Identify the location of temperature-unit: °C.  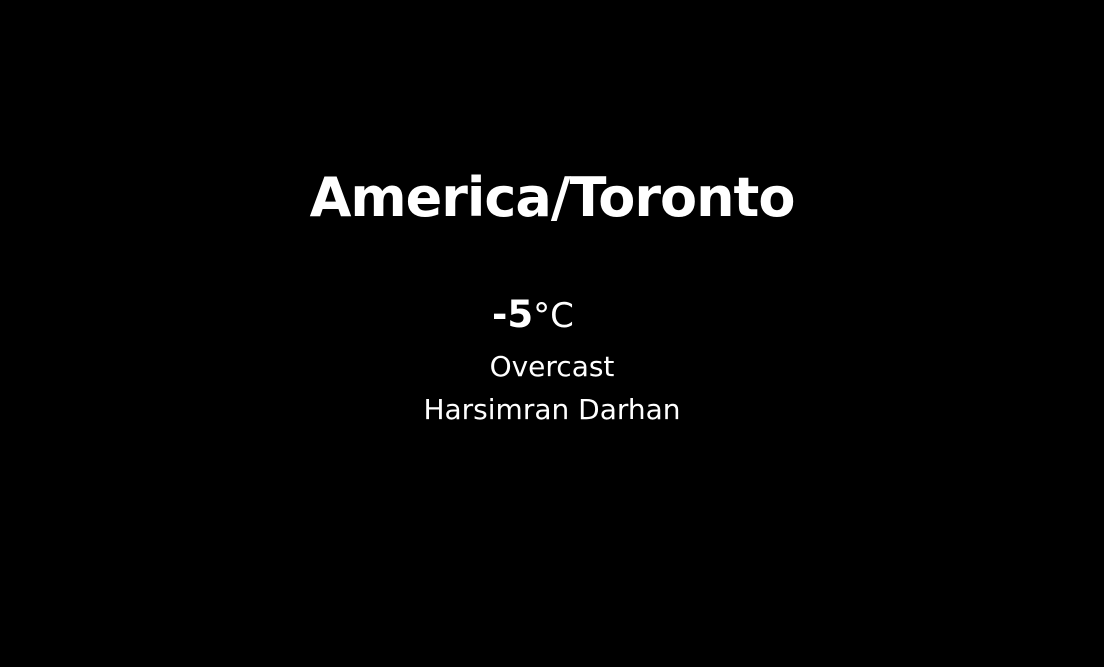
(553, 316).